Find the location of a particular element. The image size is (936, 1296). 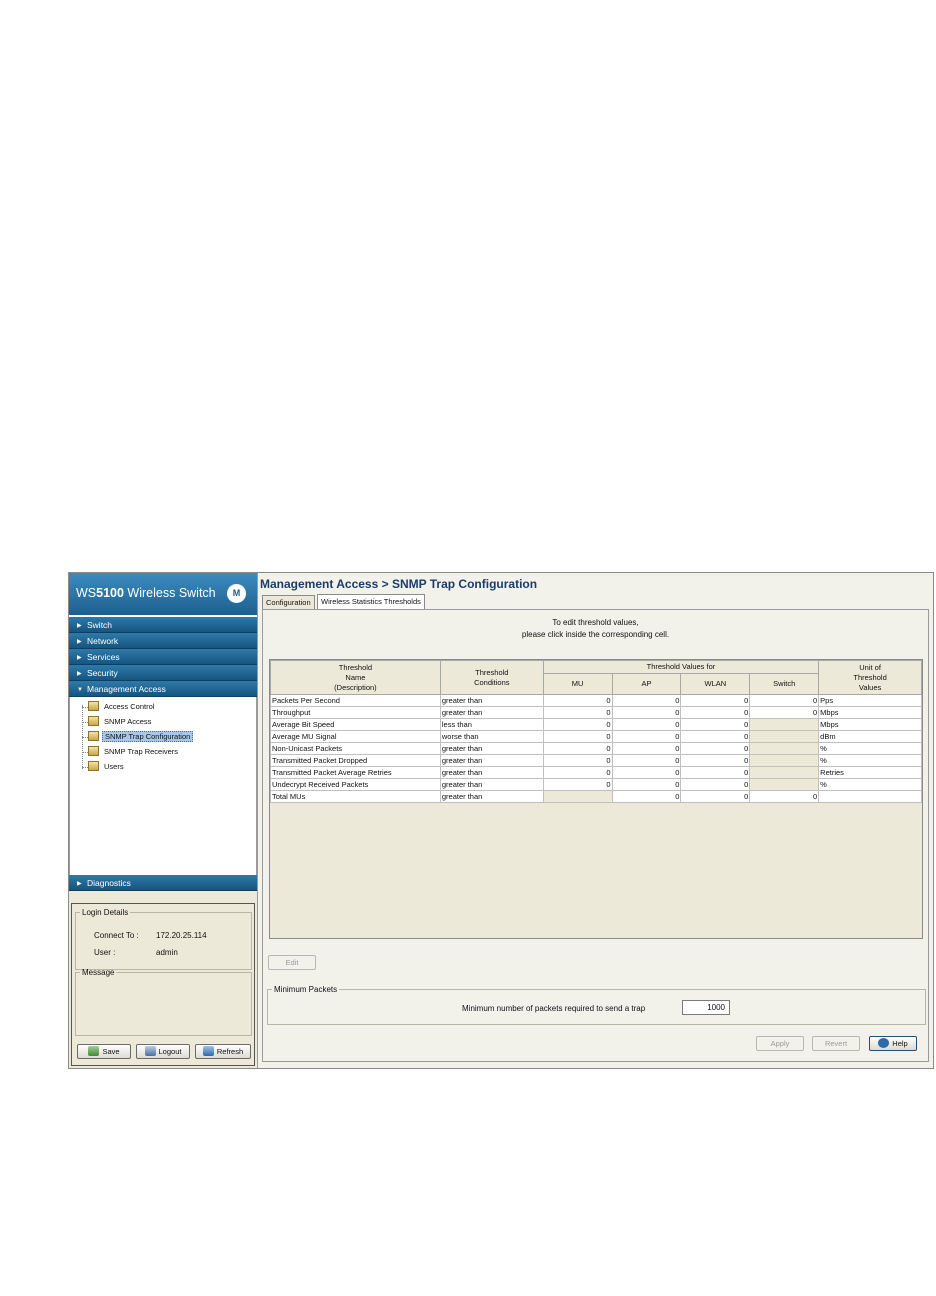

table-row: Throughput greater than 0 0 0 0 Mbps is located at coordinates (596, 712).